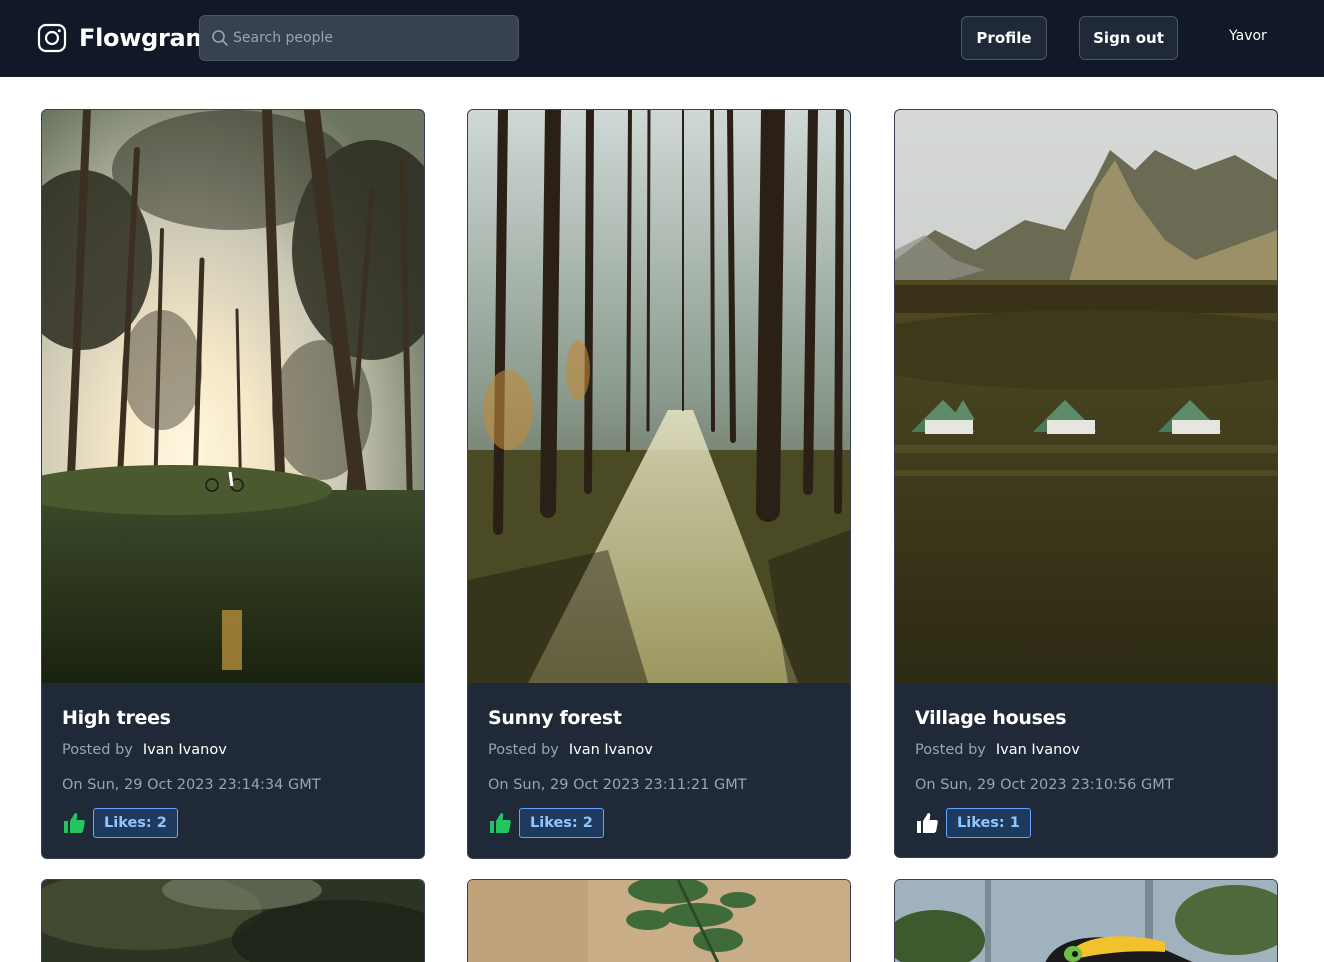  Describe the element at coordinates (988, 823) in the screenshot. I see `likes-count-badge: Likes: 1` at that location.